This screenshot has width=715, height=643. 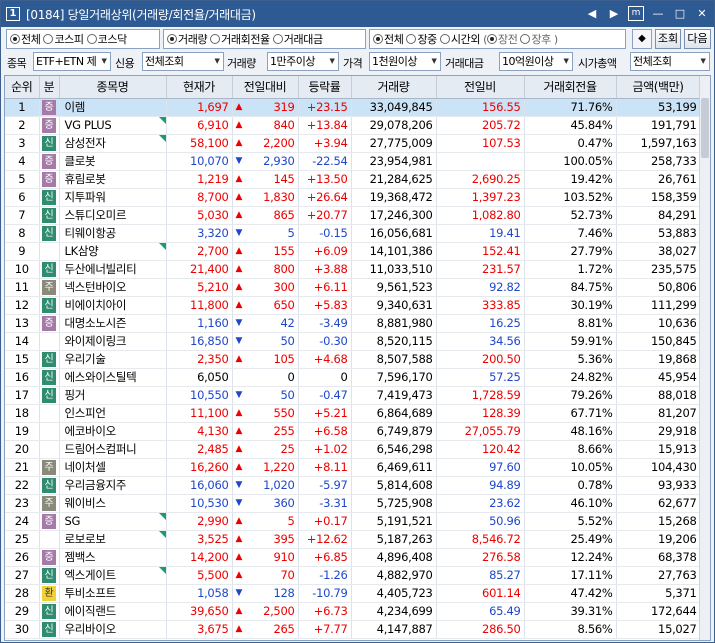 I want to click on name-cell: 에코바이오, so click(x=113, y=431).